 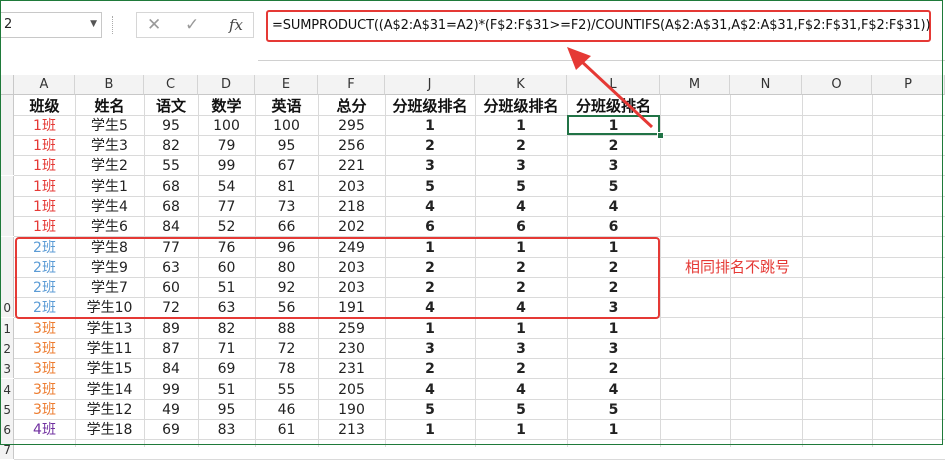 What do you see at coordinates (109, 187) in the screenshot?
I see `table-cell: 学生1` at bounding box center [109, 187].